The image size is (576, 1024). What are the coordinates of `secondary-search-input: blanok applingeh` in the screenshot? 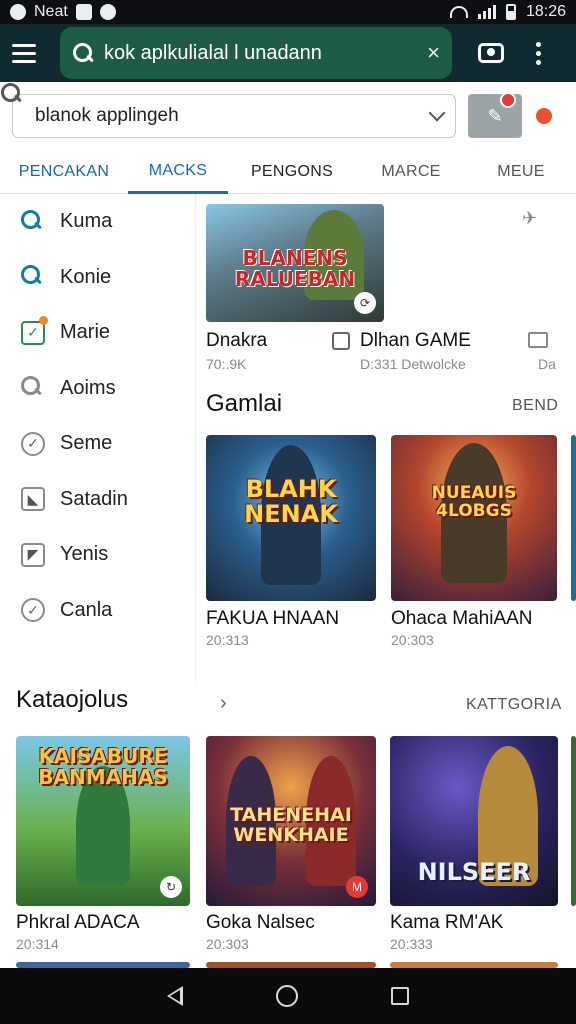 It's located at (234, 116).